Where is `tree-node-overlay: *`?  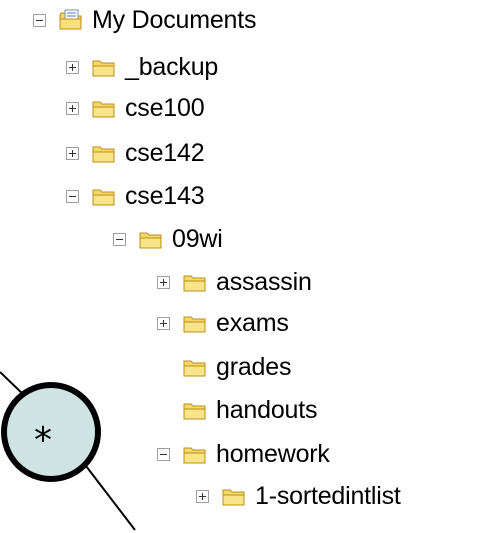
tree-node-overlay: * is located at coordinates (68, 451).